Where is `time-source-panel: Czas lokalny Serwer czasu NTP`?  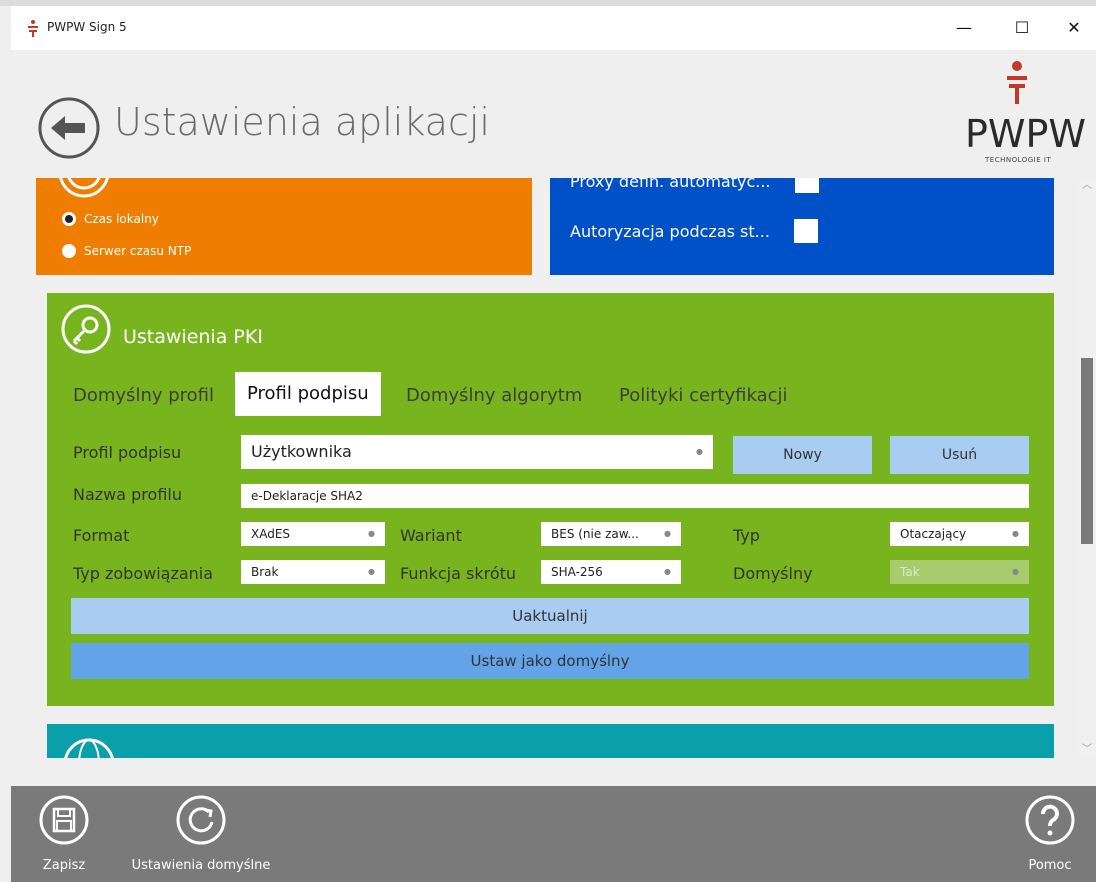 time-source-panel: Czas lokalny Serwer czasu NTP is located at coordinates (284, 226).